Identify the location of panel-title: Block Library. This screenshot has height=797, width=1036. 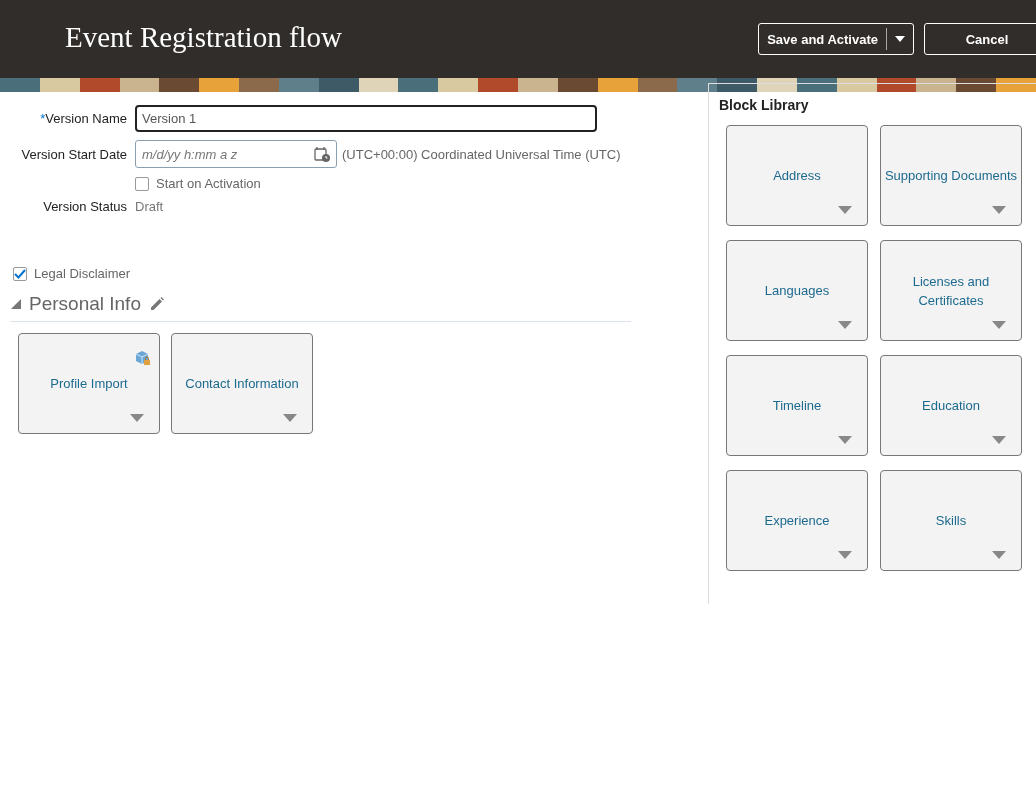
(764, 105).